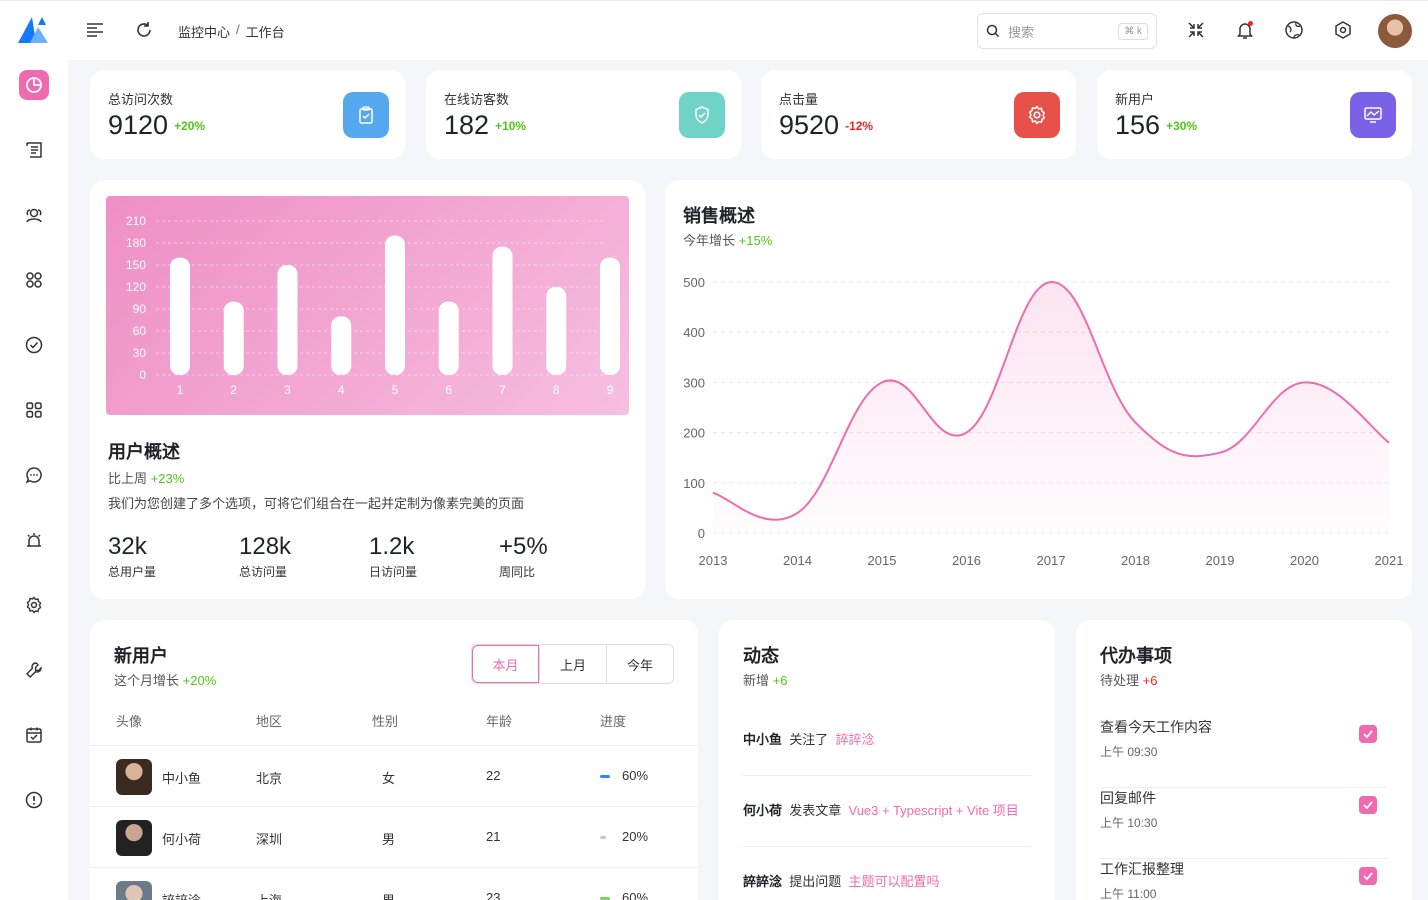  What do you see at coordinates (1182, 126) in the screenshot?
I see `stat-delta: +30%` at bounding box center [1182, 126].